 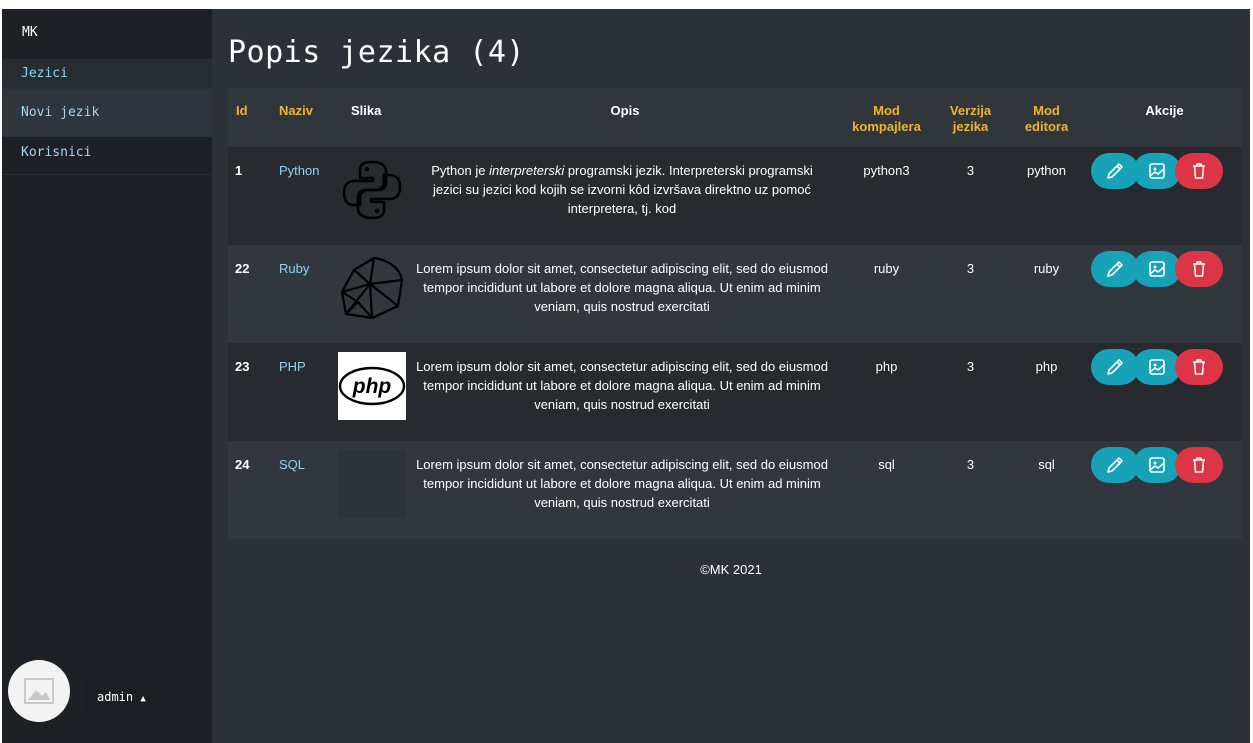 What do you see at coordinates (1046, 366) in the screenshot?
I see `cell-mod-editora: php` at bounding box center [1046, 366].